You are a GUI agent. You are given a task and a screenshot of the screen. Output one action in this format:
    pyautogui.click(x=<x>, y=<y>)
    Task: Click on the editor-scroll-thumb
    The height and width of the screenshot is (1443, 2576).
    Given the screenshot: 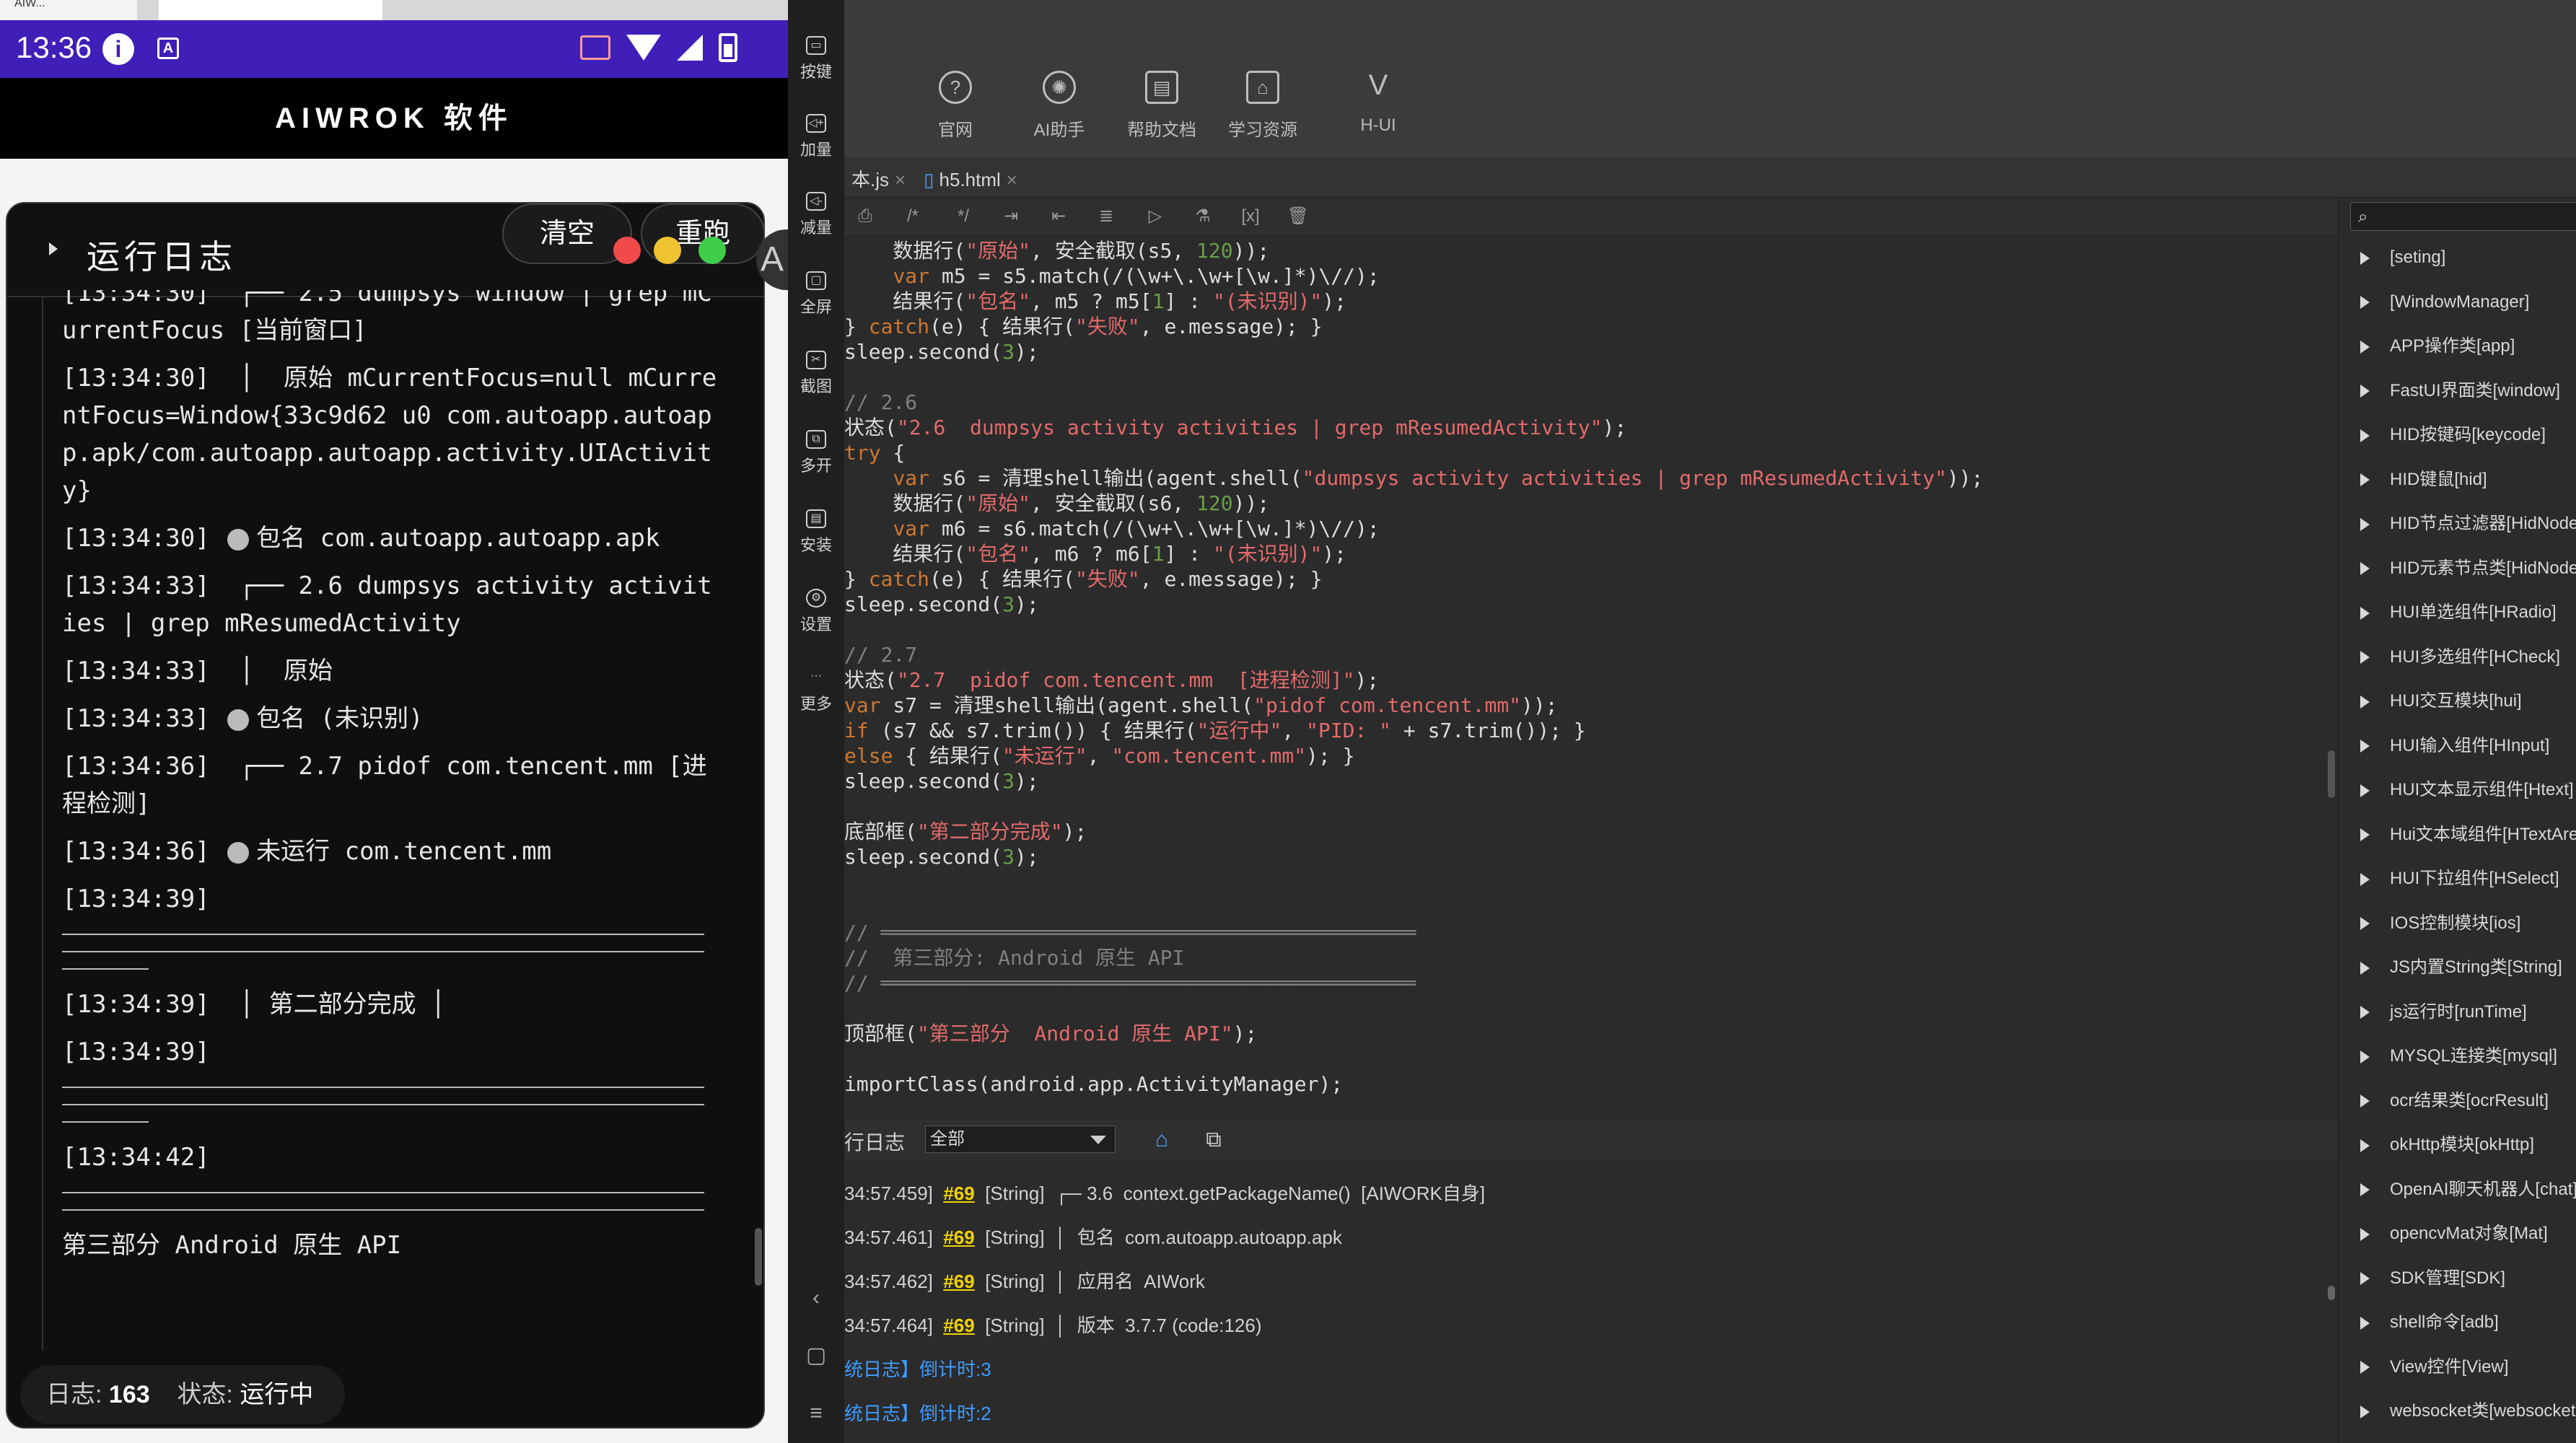 What is the action you would take?
    pyautogui.click(x=2331, y=774)
    